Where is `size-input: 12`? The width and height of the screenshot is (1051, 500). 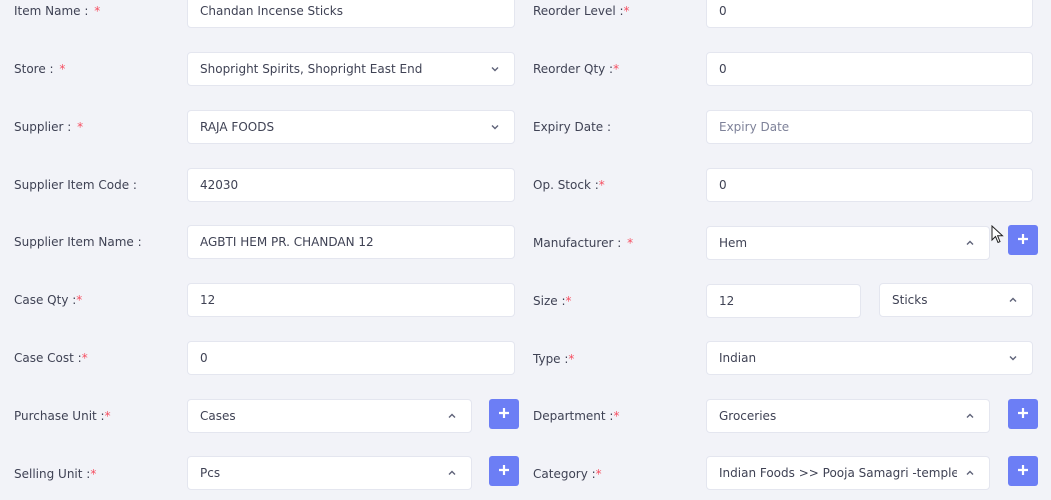 size-input: 12 is located at coordinates (783, 301).